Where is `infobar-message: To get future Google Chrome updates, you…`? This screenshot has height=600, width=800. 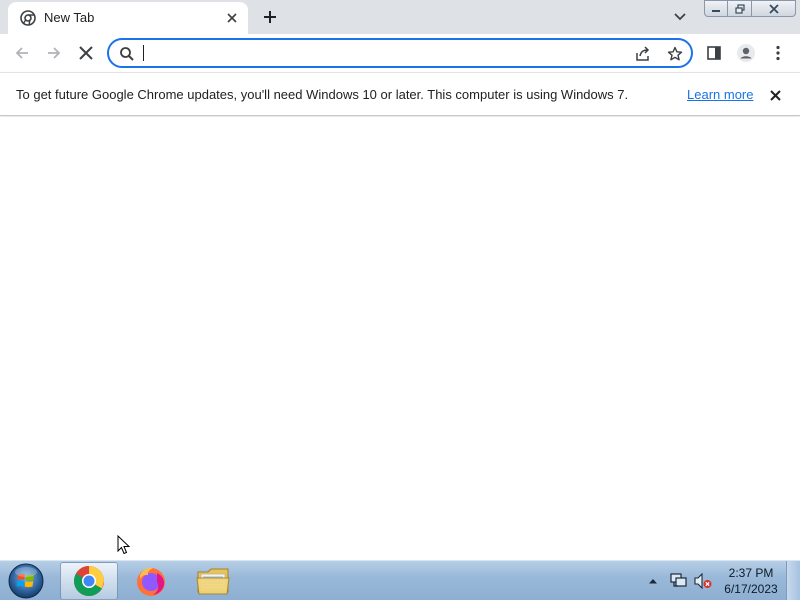 infobar-message: To get future Google Chrome updates, you… is located at coordinates (322, 94).